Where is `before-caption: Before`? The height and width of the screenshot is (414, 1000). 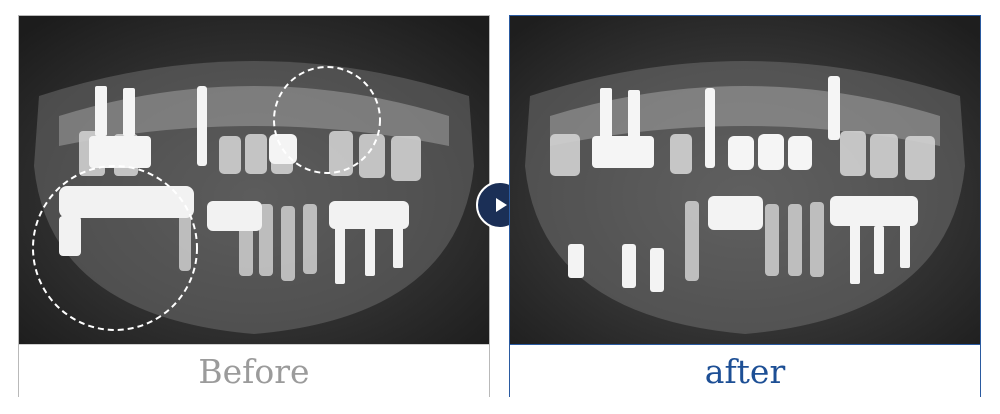
before-caption: Before is located at coordinates (254, 370).